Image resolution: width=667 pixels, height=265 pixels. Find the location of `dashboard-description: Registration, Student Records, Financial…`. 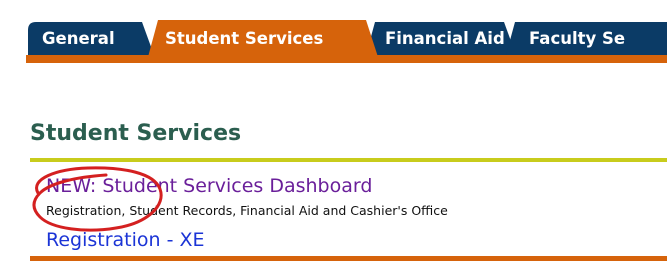

dashboard-description: Registration, Student Records, Financial… is located at coordinates (247, 210).